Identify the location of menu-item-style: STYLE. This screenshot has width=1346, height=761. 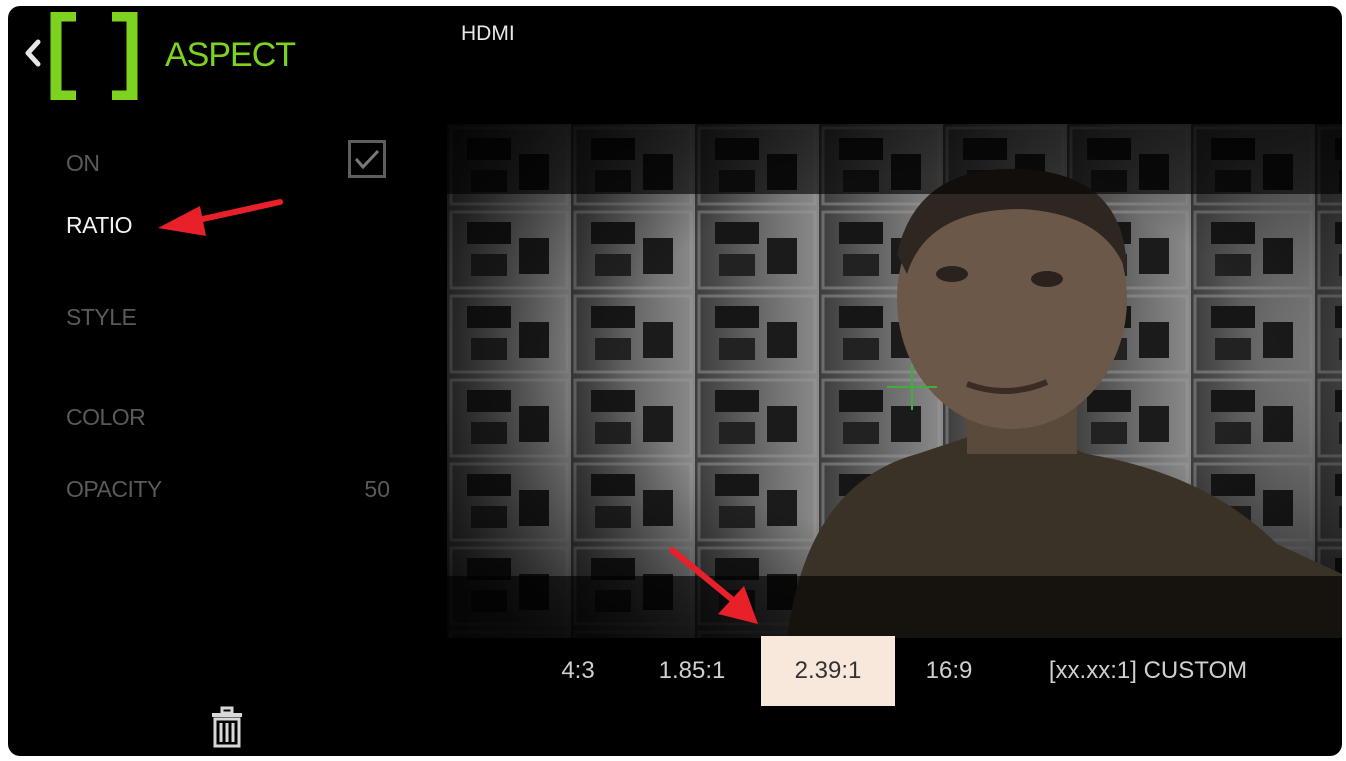
(101, 317).